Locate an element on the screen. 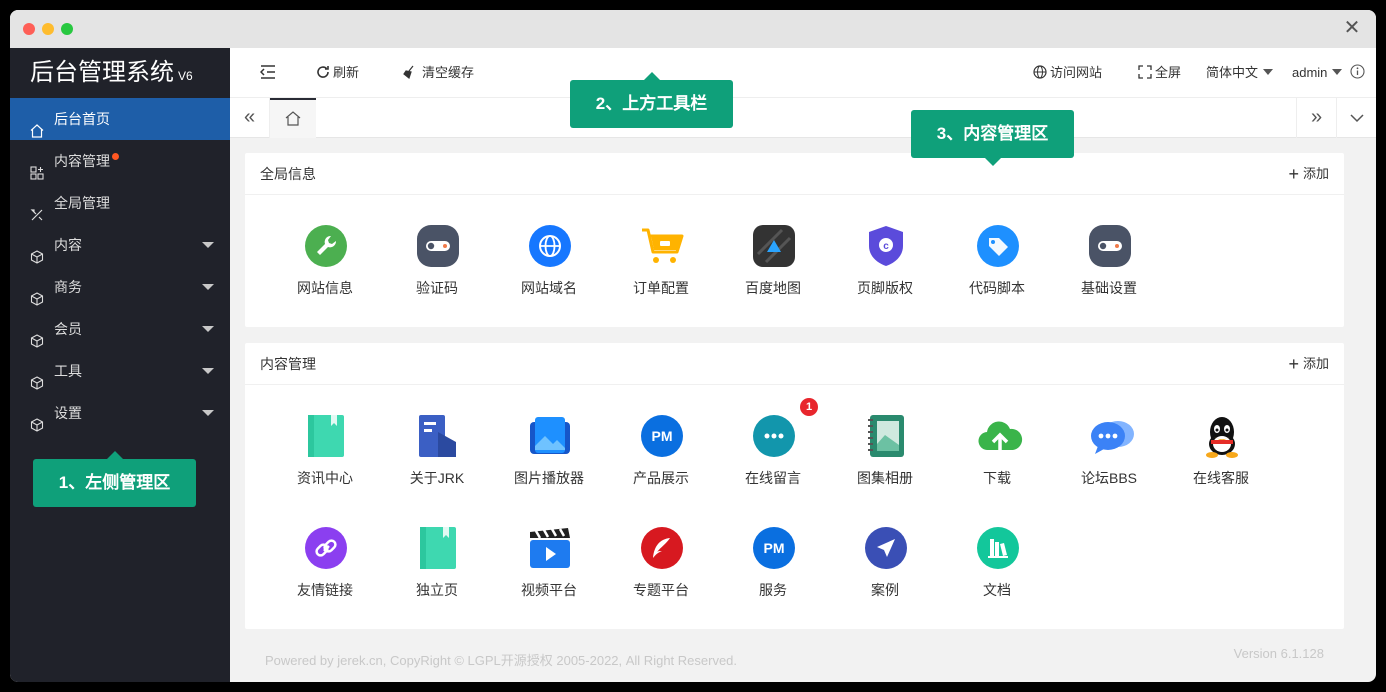 Image resolution: width=1386 pixels, height=692 pixels. collapse-sidebar-button is located at coordinates (269, 73).